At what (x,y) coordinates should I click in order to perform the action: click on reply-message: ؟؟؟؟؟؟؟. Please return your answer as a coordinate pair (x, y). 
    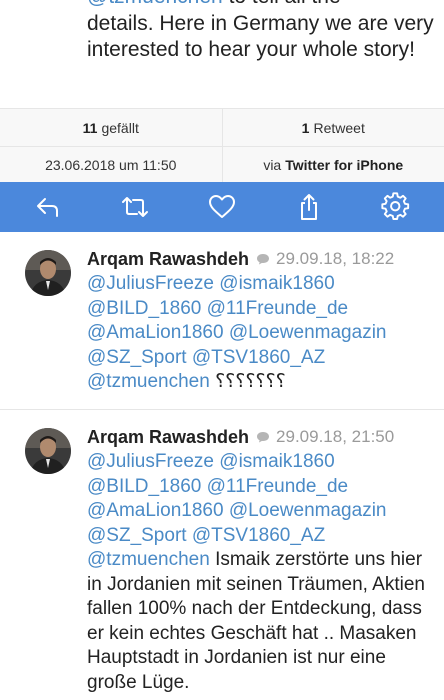
    Looking at the image, I should click on (247, 381).